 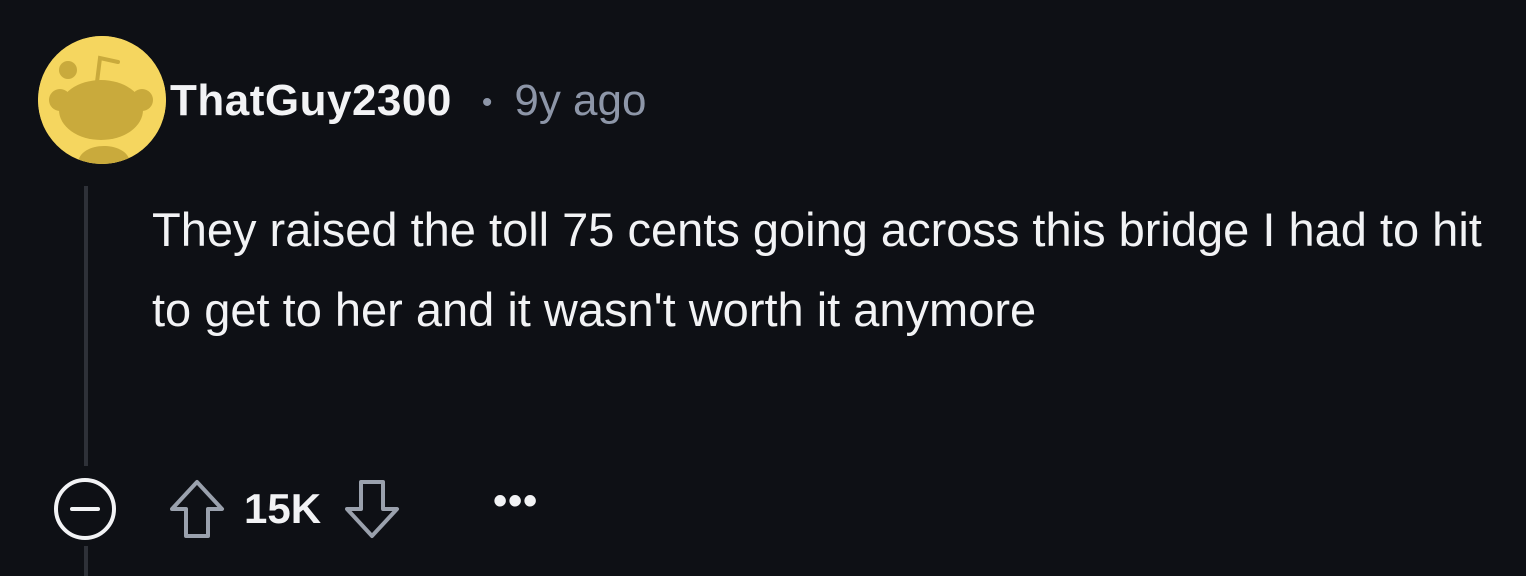 I want to click on snoo-avatar-icon, so click(x=102, y=100).